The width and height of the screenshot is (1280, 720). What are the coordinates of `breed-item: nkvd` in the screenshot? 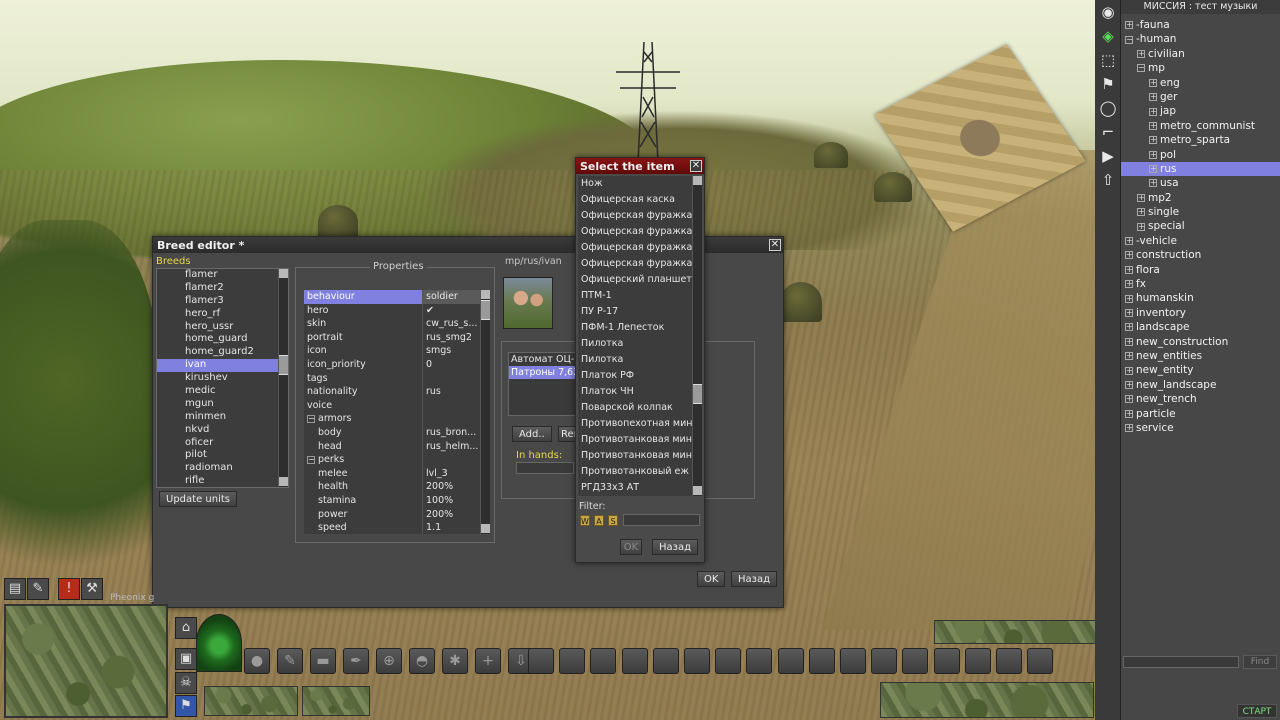 It's located at (222, 430).